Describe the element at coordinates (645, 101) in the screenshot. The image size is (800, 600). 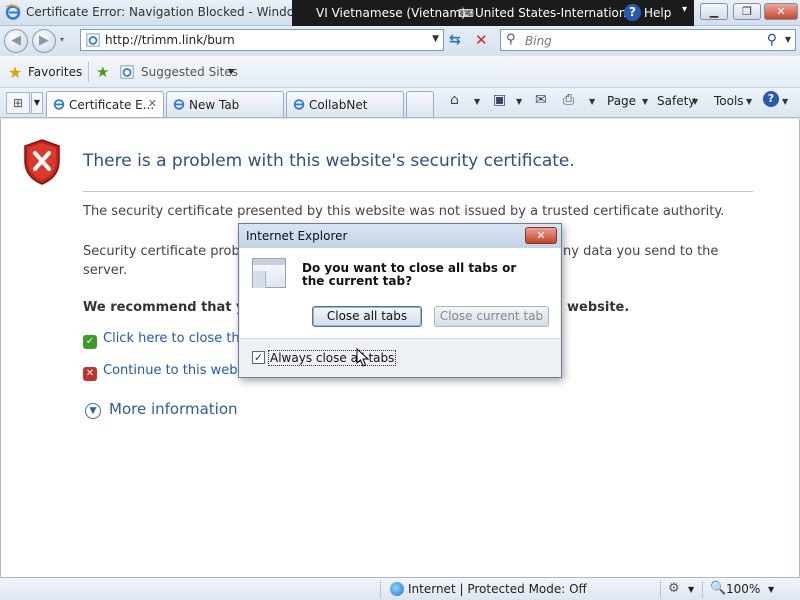
I see `page-menu-dropdown-icon: ▼` at that location.